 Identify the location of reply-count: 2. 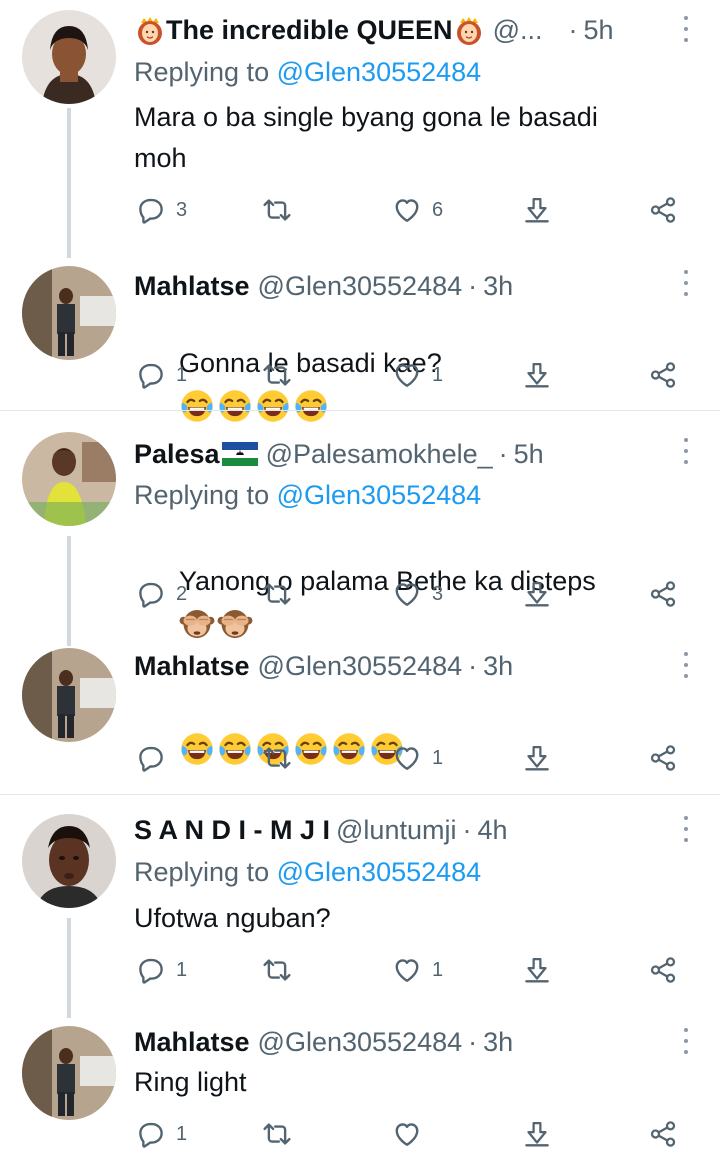
(182, 593).